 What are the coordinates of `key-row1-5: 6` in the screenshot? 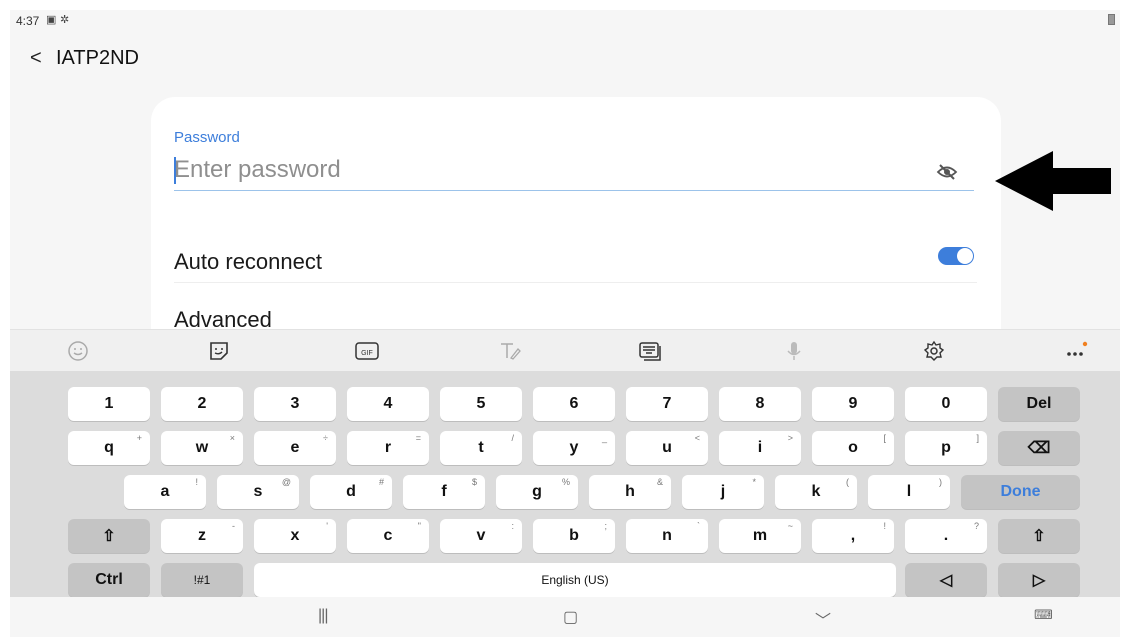 It's located at (574, 404).